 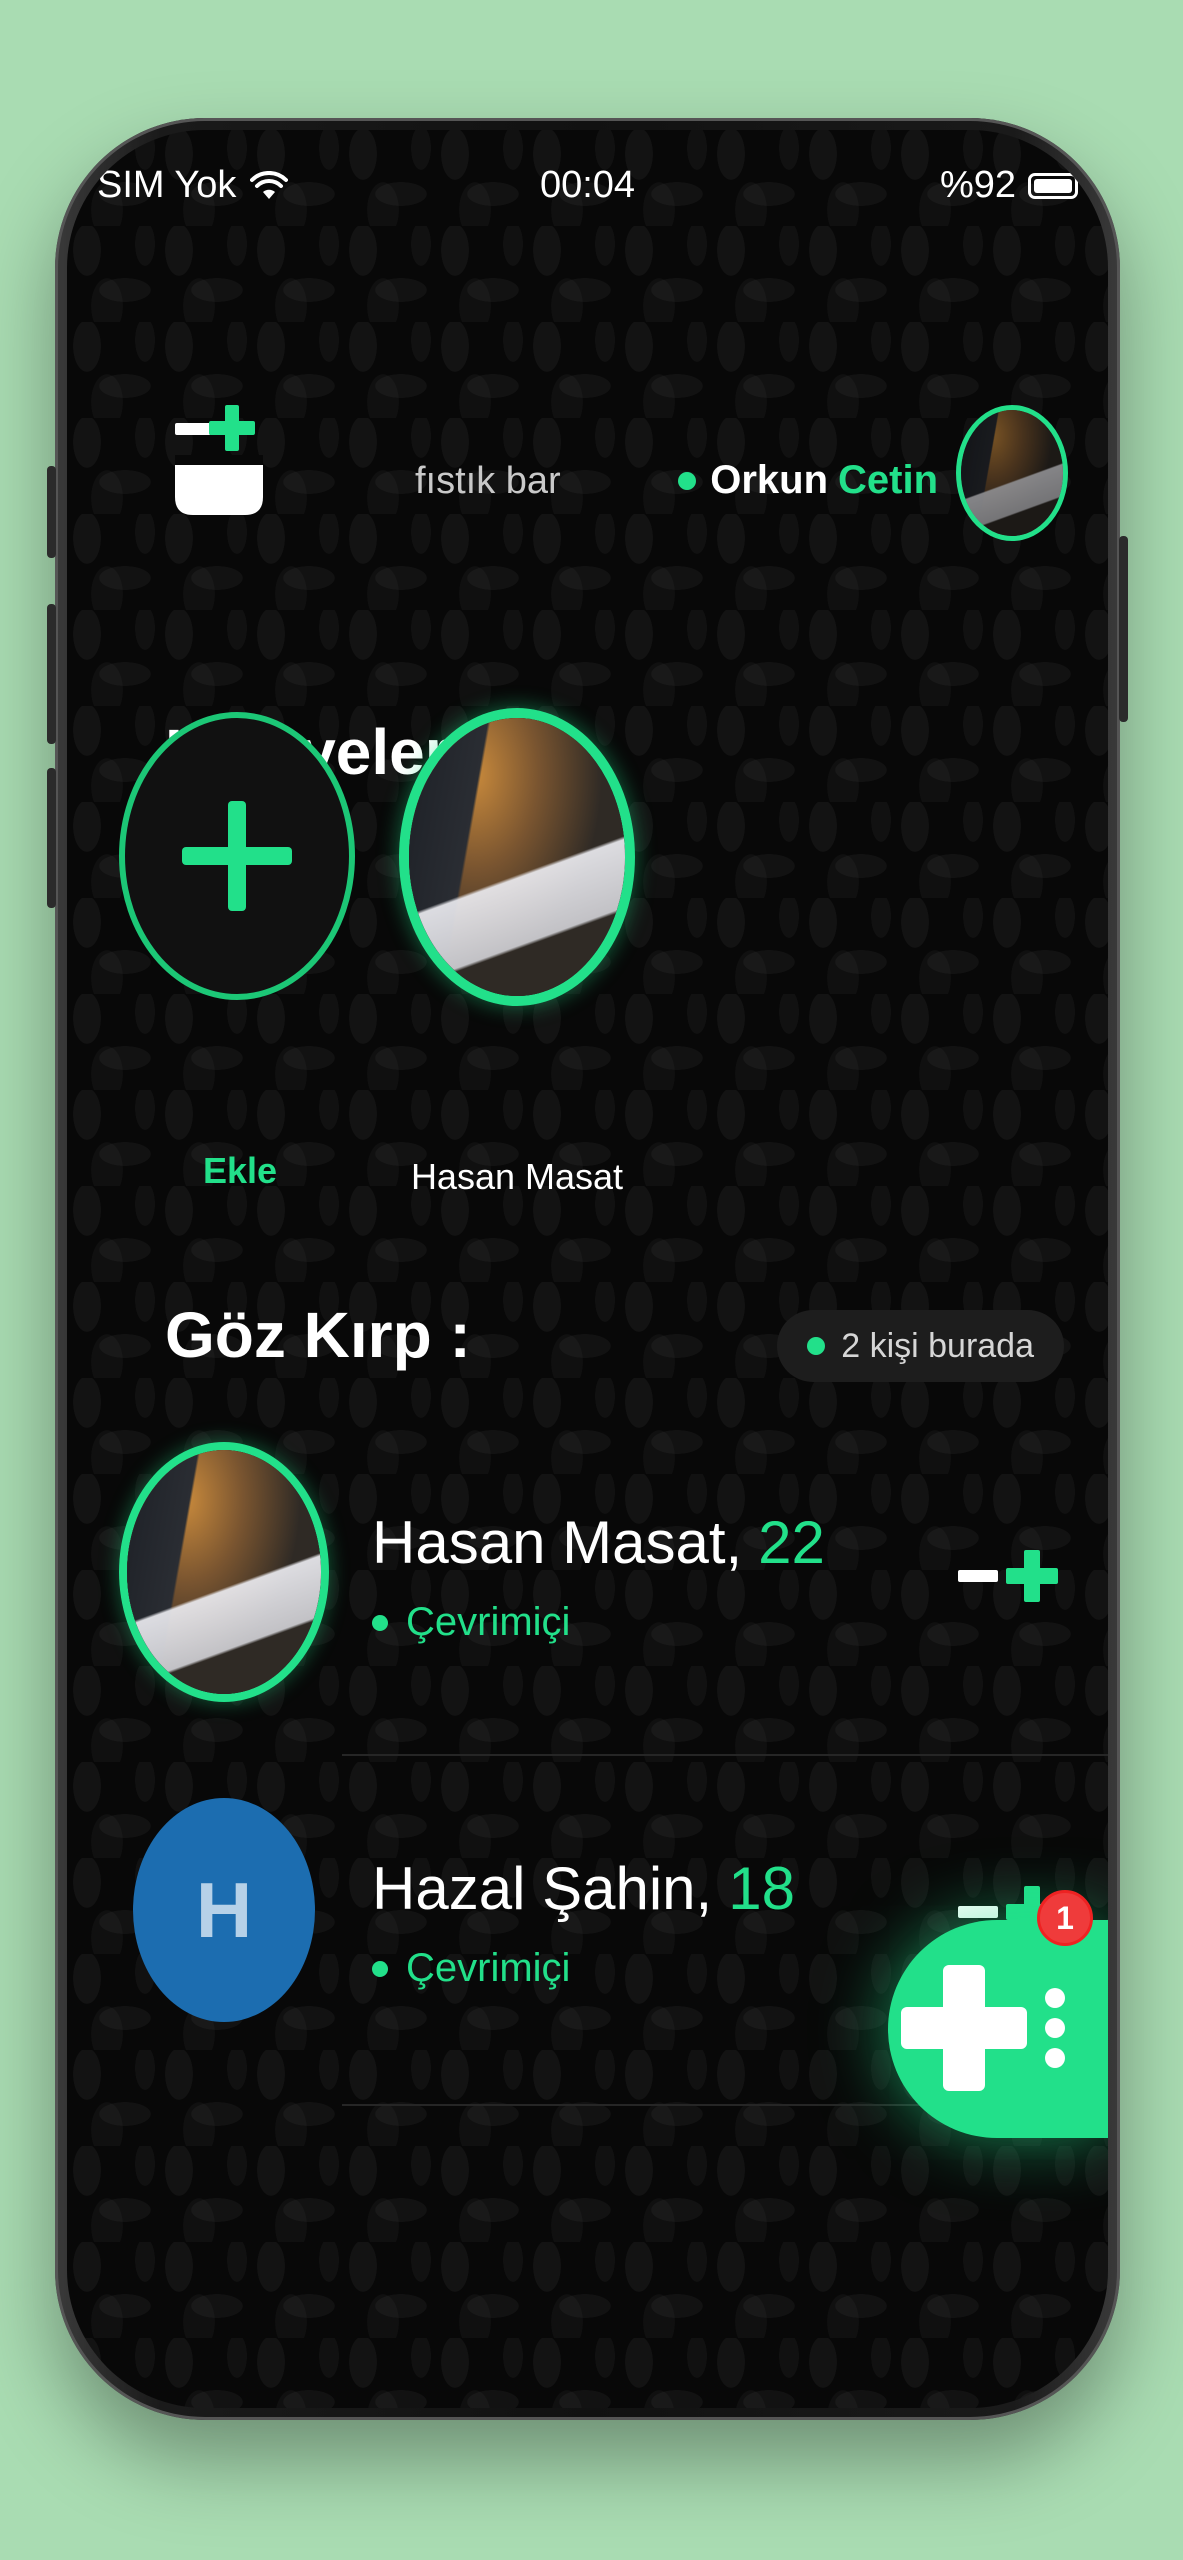 What do you see at coordinates (769, 480) in the screenshot?
I see `user-first-name: Orkun` at bounding box center [769, 480].